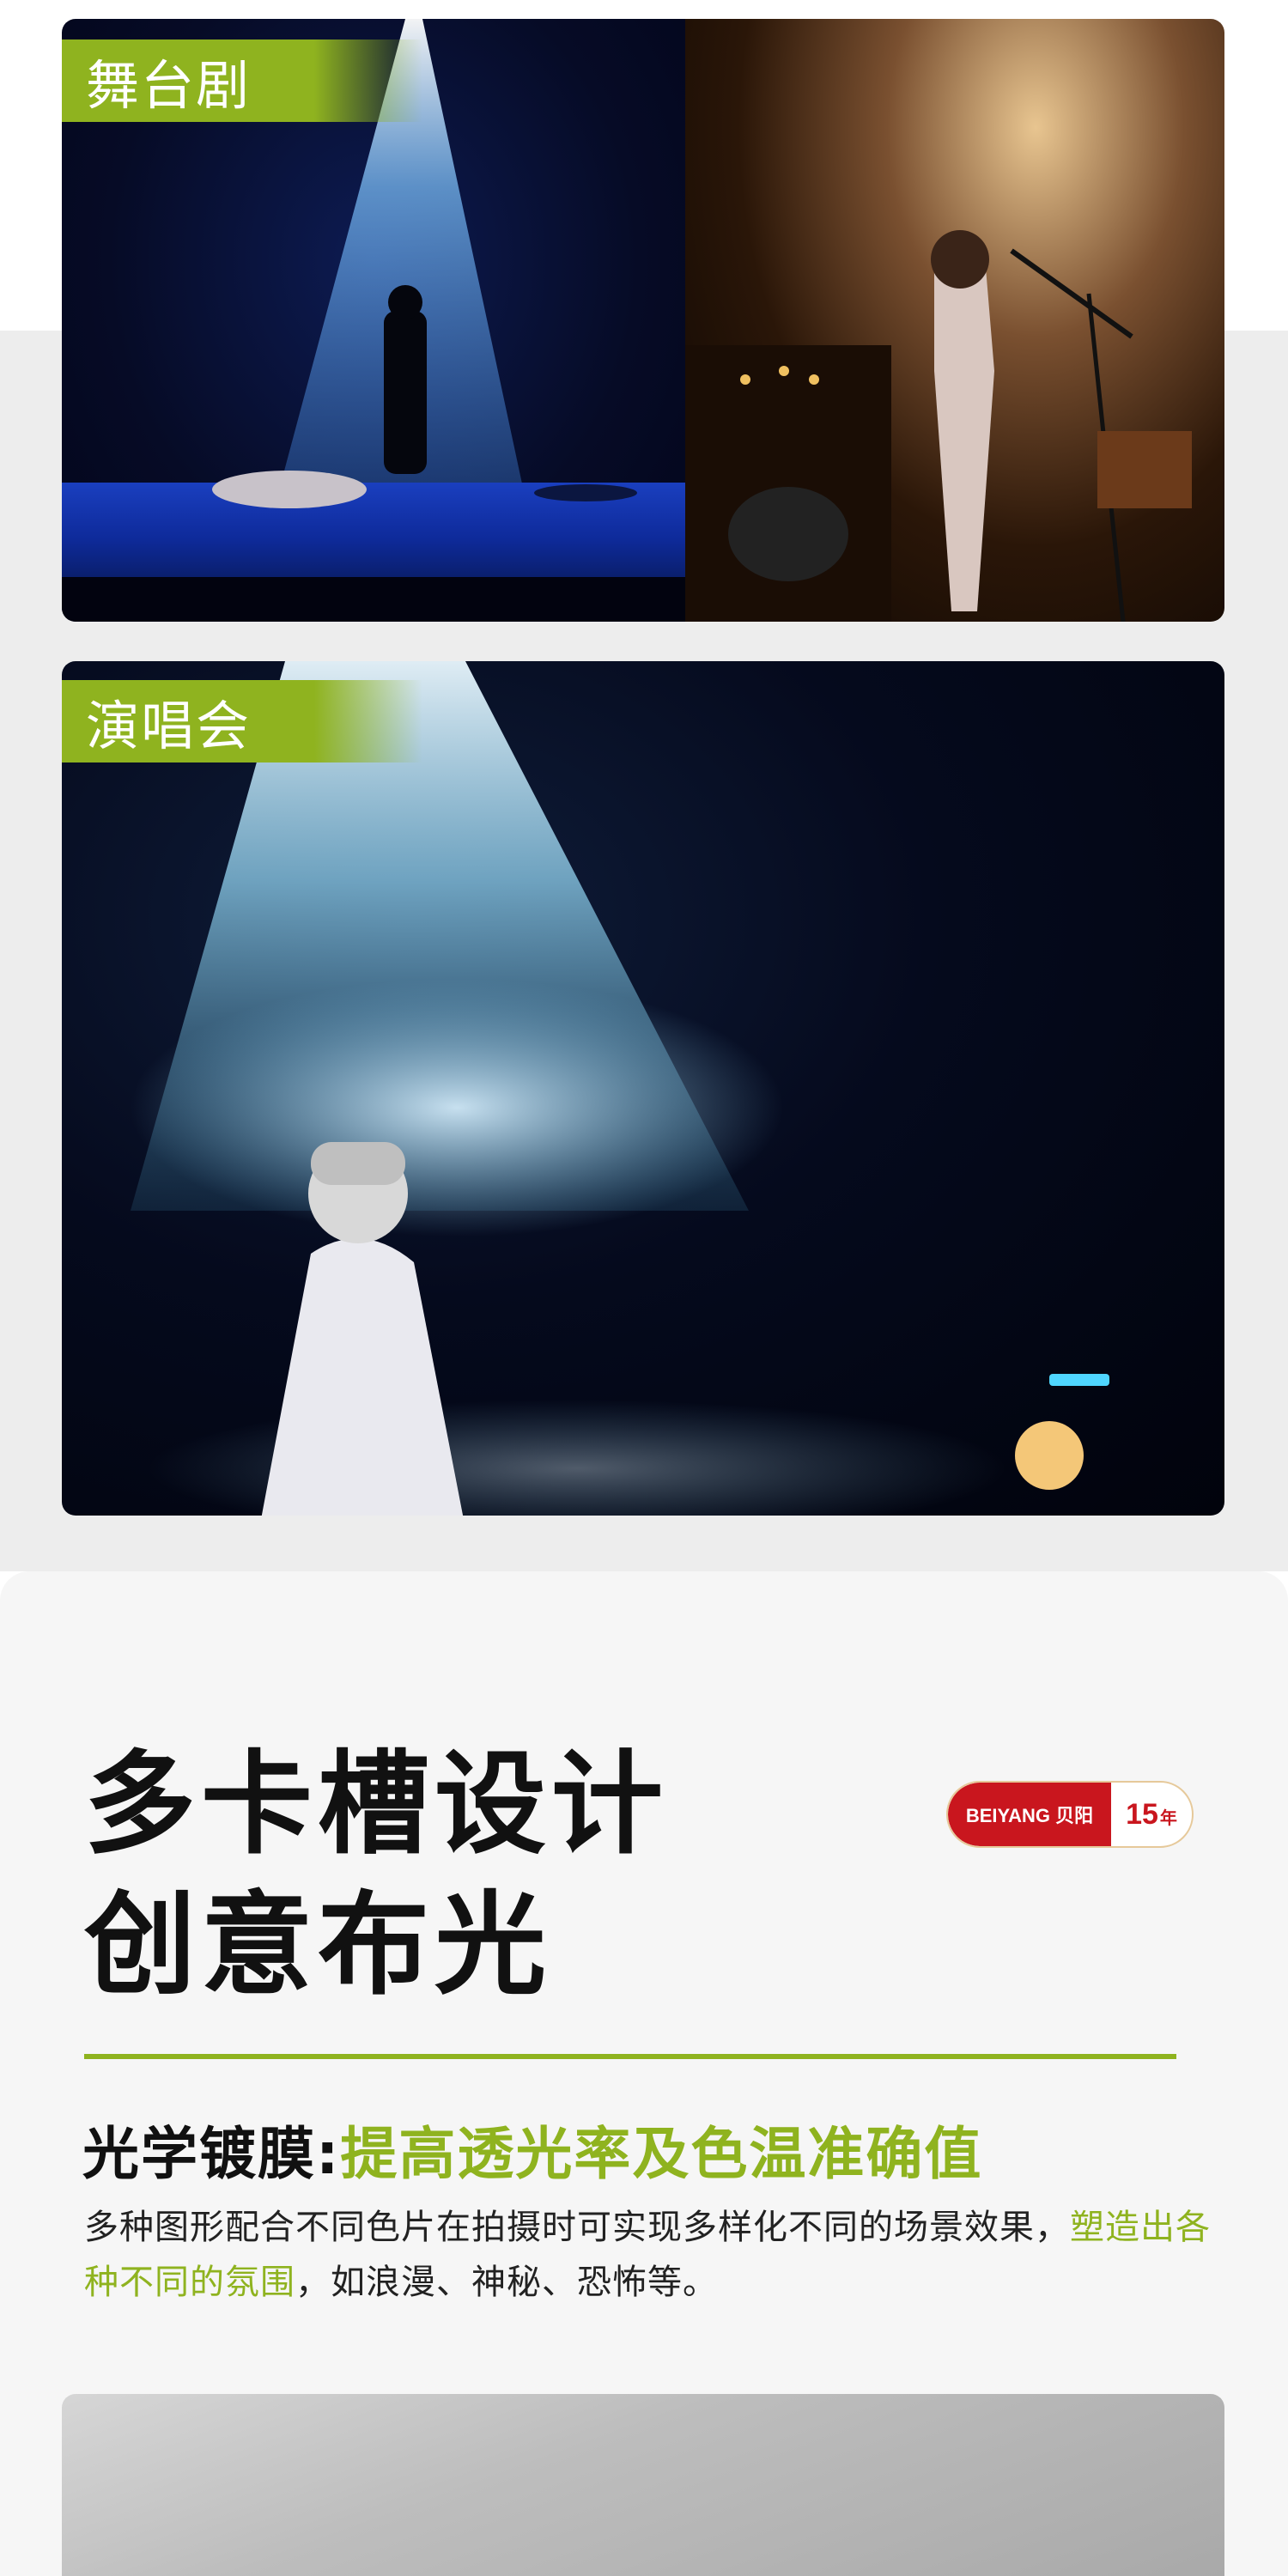 This screenshot has width=1288, height=2576. What do you see at coordinates (1142, 1814) in the screenshot?
I see `years-number: 15` at bounding box center [1142, 1814].